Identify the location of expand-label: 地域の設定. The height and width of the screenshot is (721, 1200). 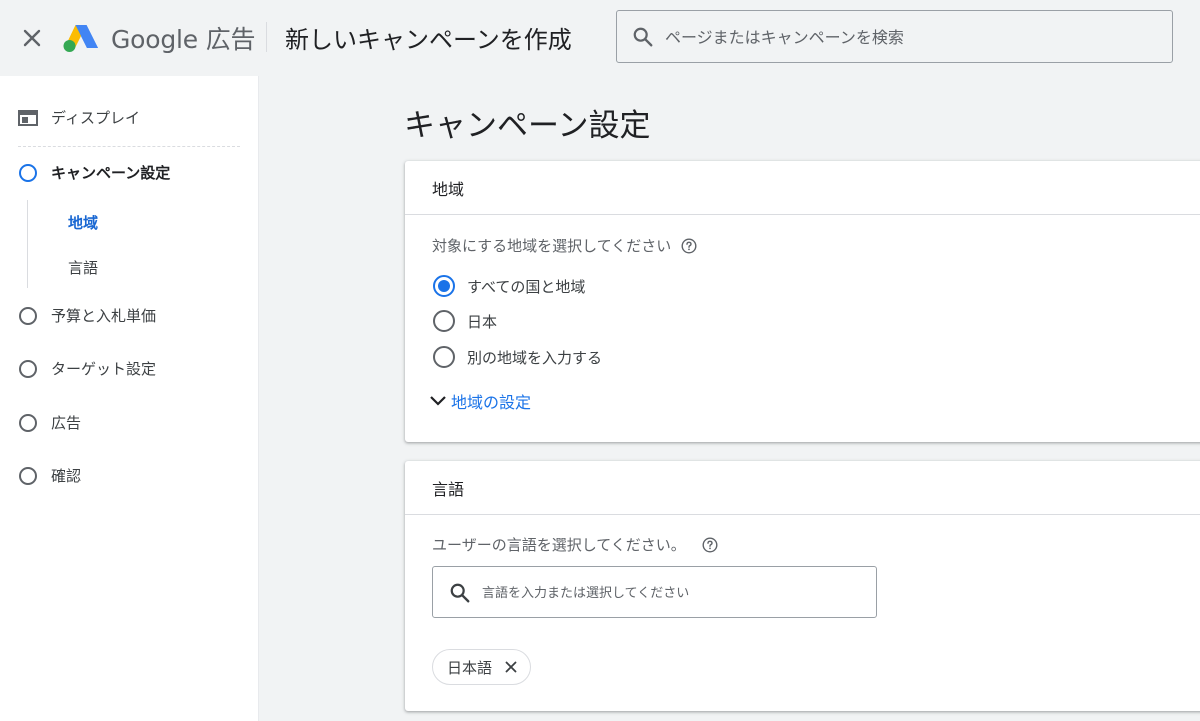
(491, 402).